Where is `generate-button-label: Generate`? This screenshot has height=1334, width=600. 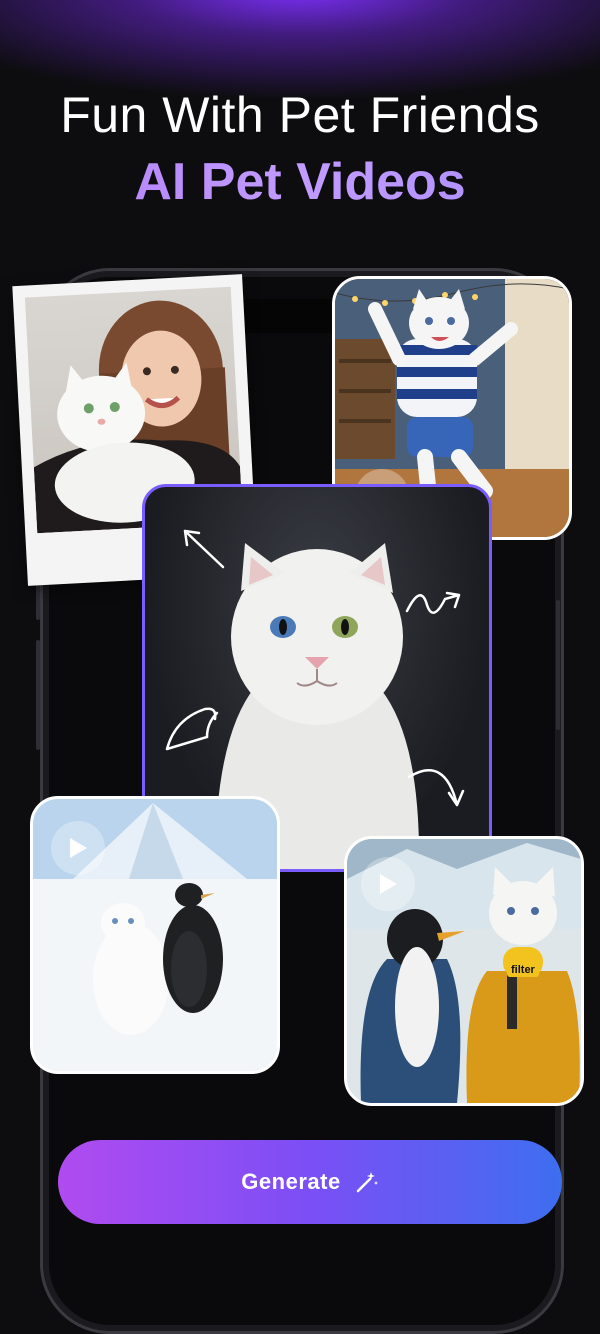 generate-button-label: Generate is located at coordinates (291, 1181).